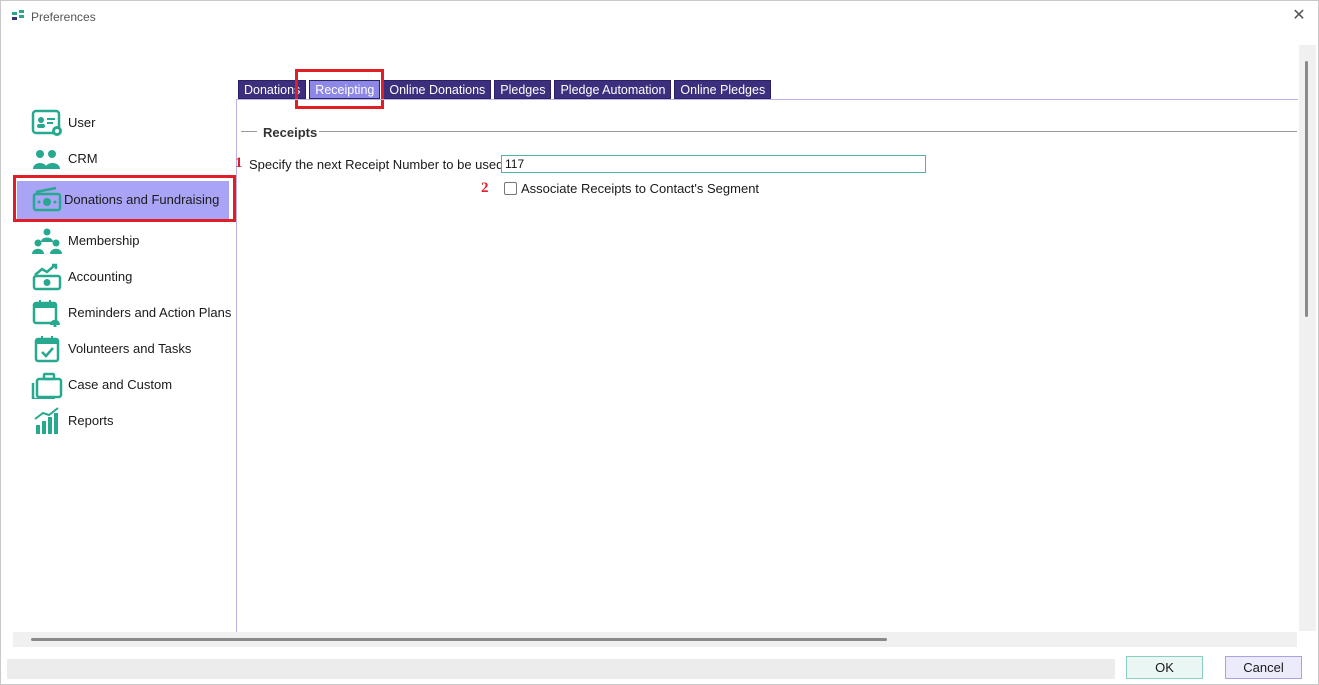 This screenshot has height=685, width=1319. Describe the element at coordinates (142, 199) in the screenshot. I see `sidebar-item-label: Donations and Fundraising` at that location.